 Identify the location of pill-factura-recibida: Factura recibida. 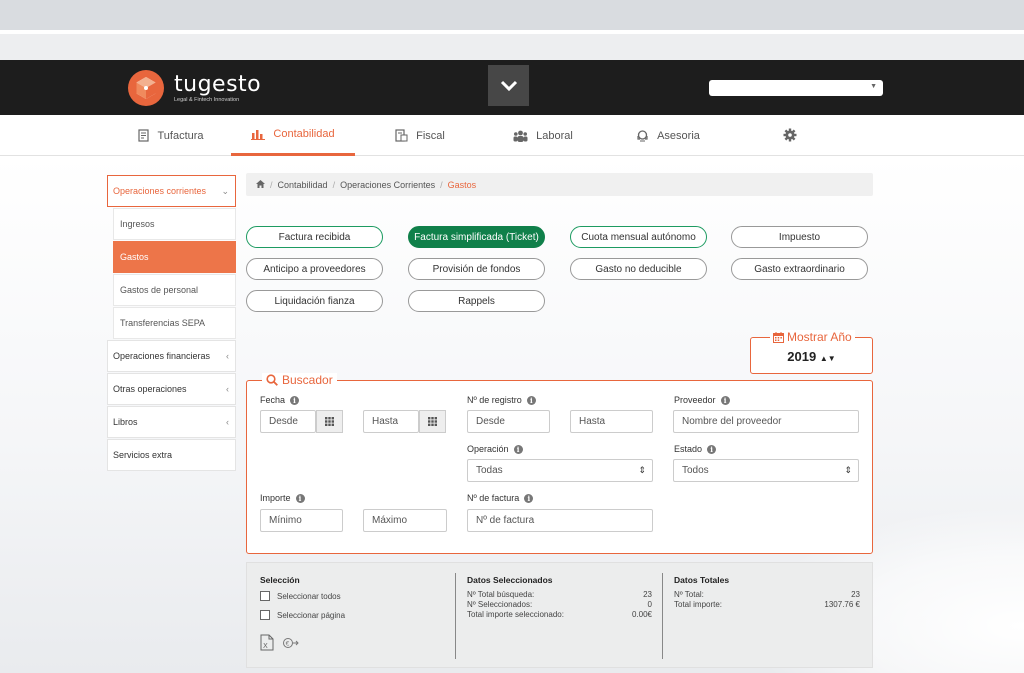
(314, 237).